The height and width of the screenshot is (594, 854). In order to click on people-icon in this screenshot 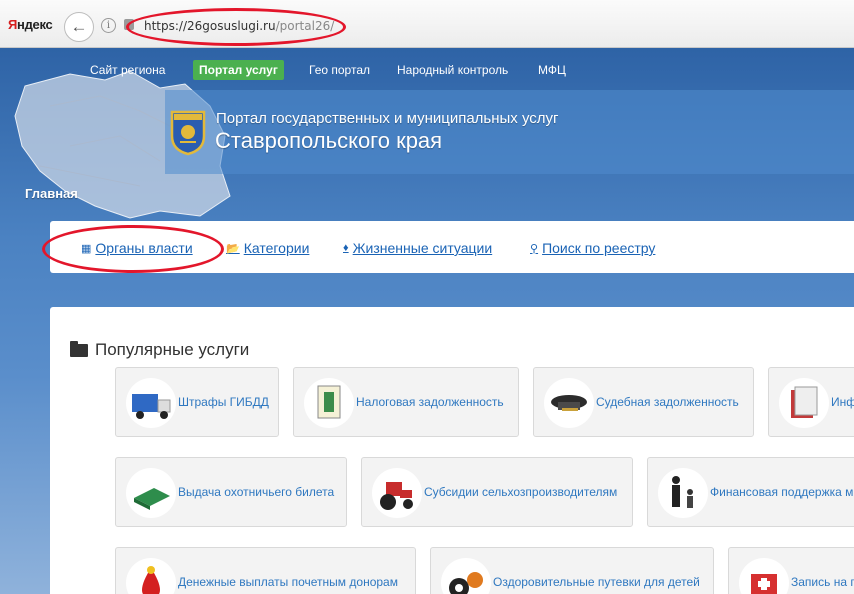, I will do `click(683, 493)`.